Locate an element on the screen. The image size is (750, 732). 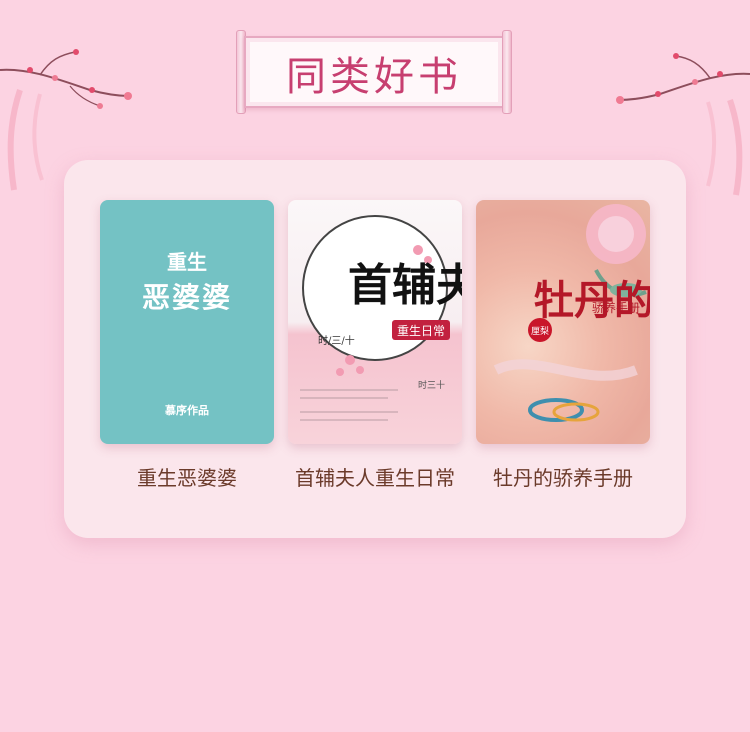
book-cover: 牡丹的 厘梨 骄养手册 is located at coordinates (563, 322).